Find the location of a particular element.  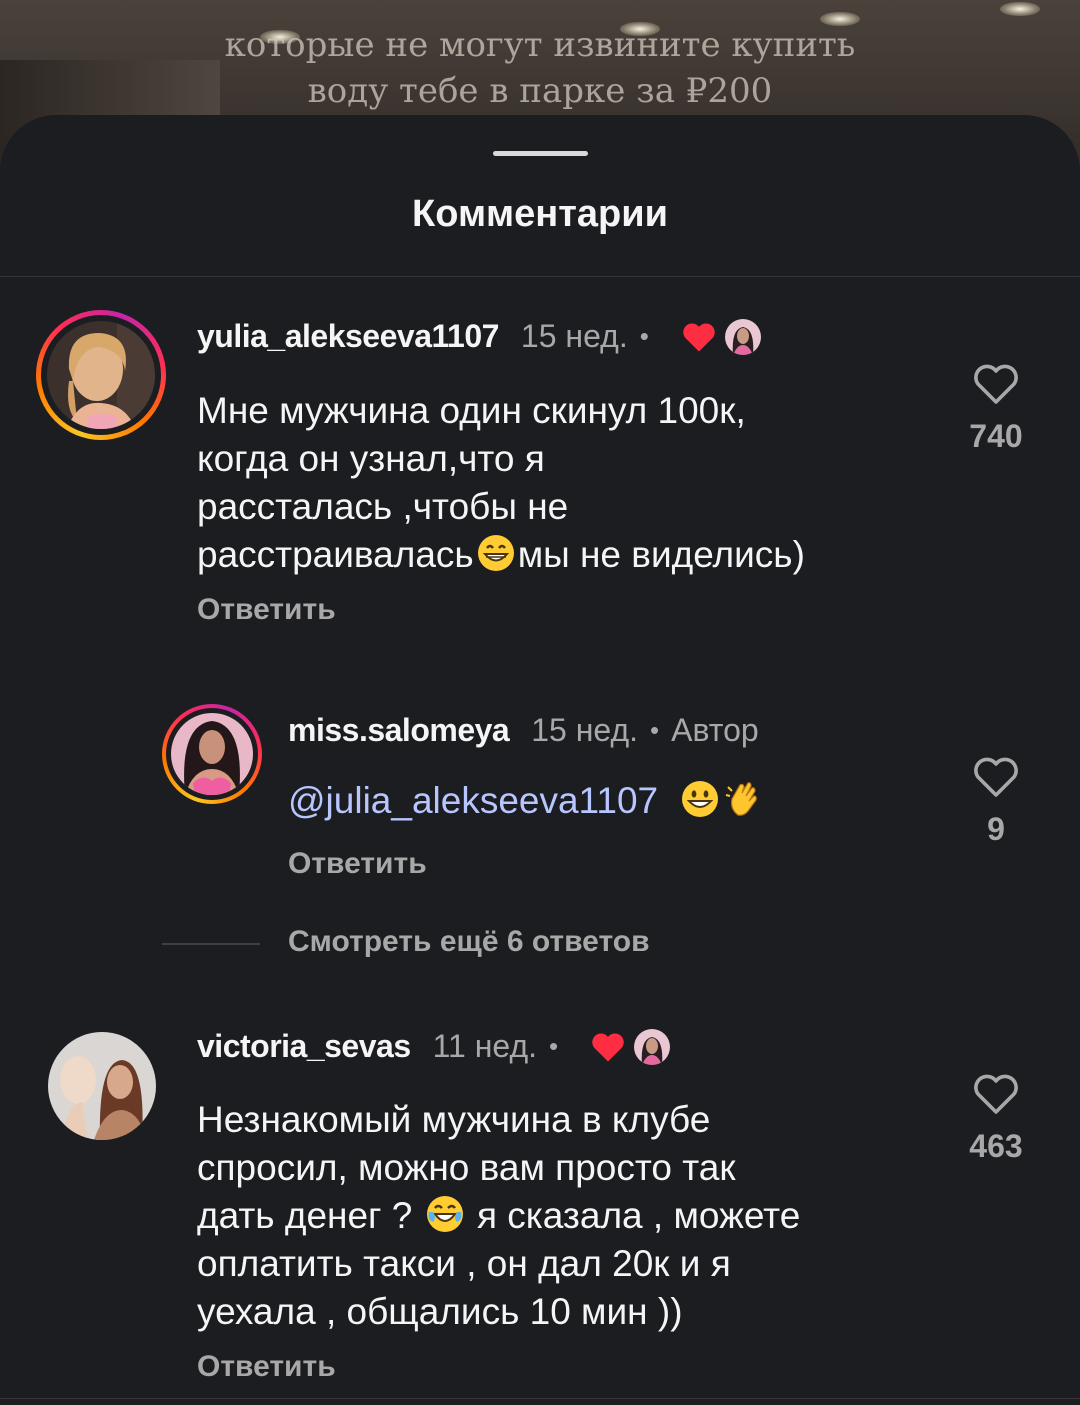

like-count: 9 is located at coordinates (996, 829).